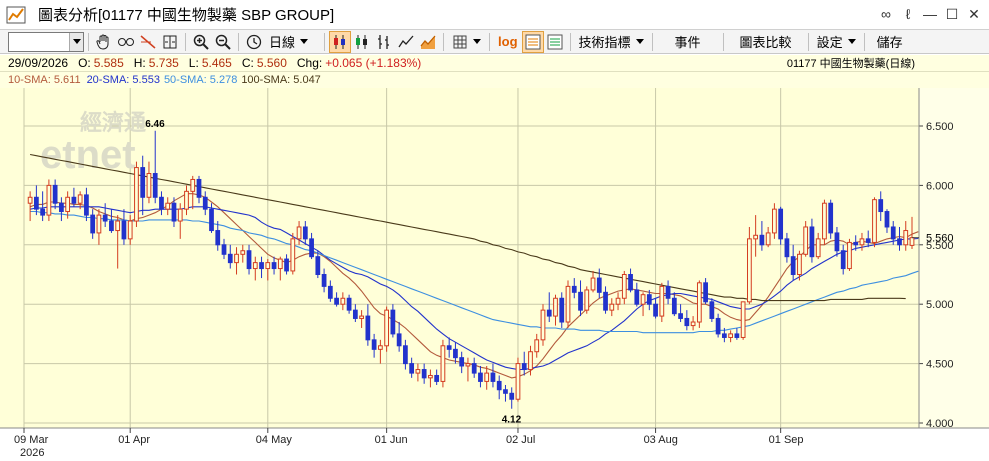 The image size is (989, 461). I want to click on events-button: 事件, so click(688, 42).